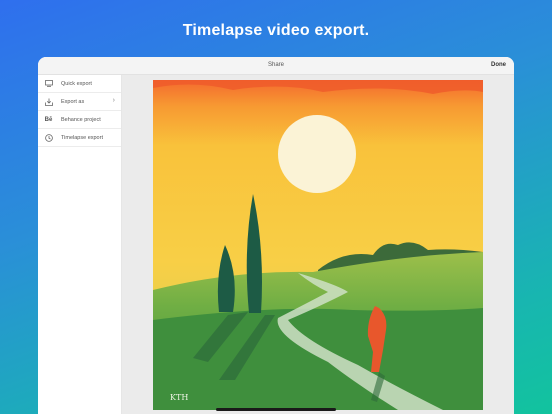 This screenshot has width=552, height=414. Describe the element at coordinates (48, 137) in the screenshot. I see `clock-icon` at that location.